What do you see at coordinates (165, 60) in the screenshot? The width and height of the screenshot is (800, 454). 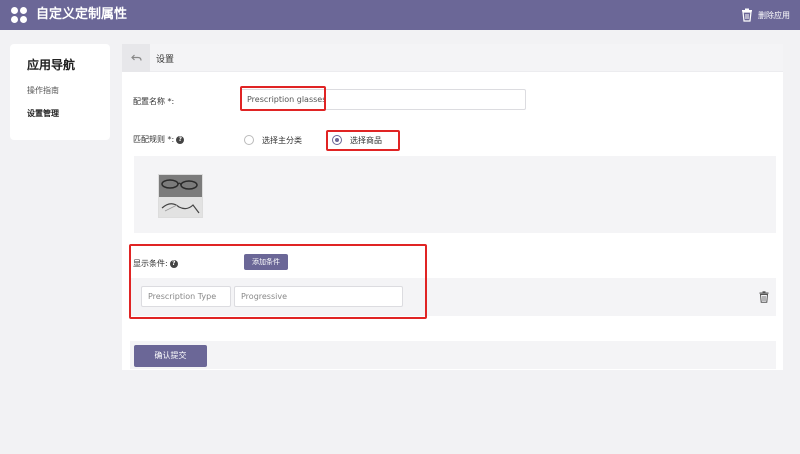 I see `panel-title: 设置` at bounding box center [165, 60].